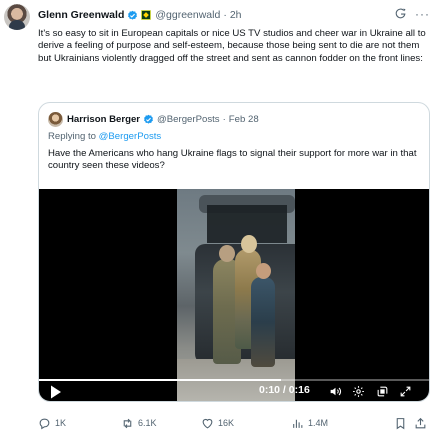  What do you see at coordinates (146, 15) in the screenshot?
I see `affiliation-badge-icon` at bounding box center [146, 15].